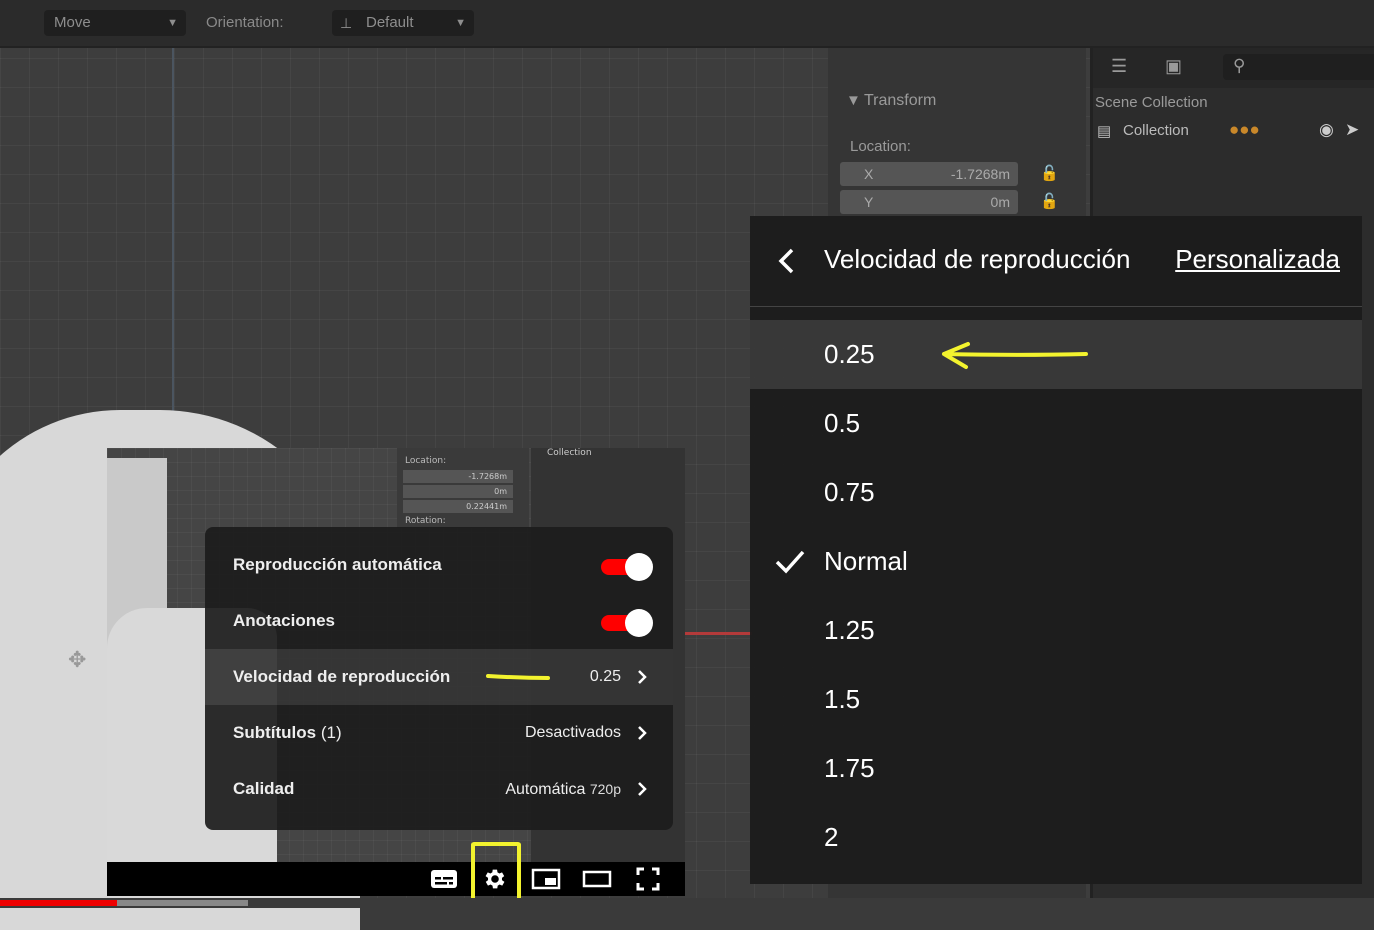 This screenshot has height=930, width=1374. What do you see at coordinates (1000, 202) in the screenshot?
I see `y-value: 0m` at bounding box center [1000, 202].